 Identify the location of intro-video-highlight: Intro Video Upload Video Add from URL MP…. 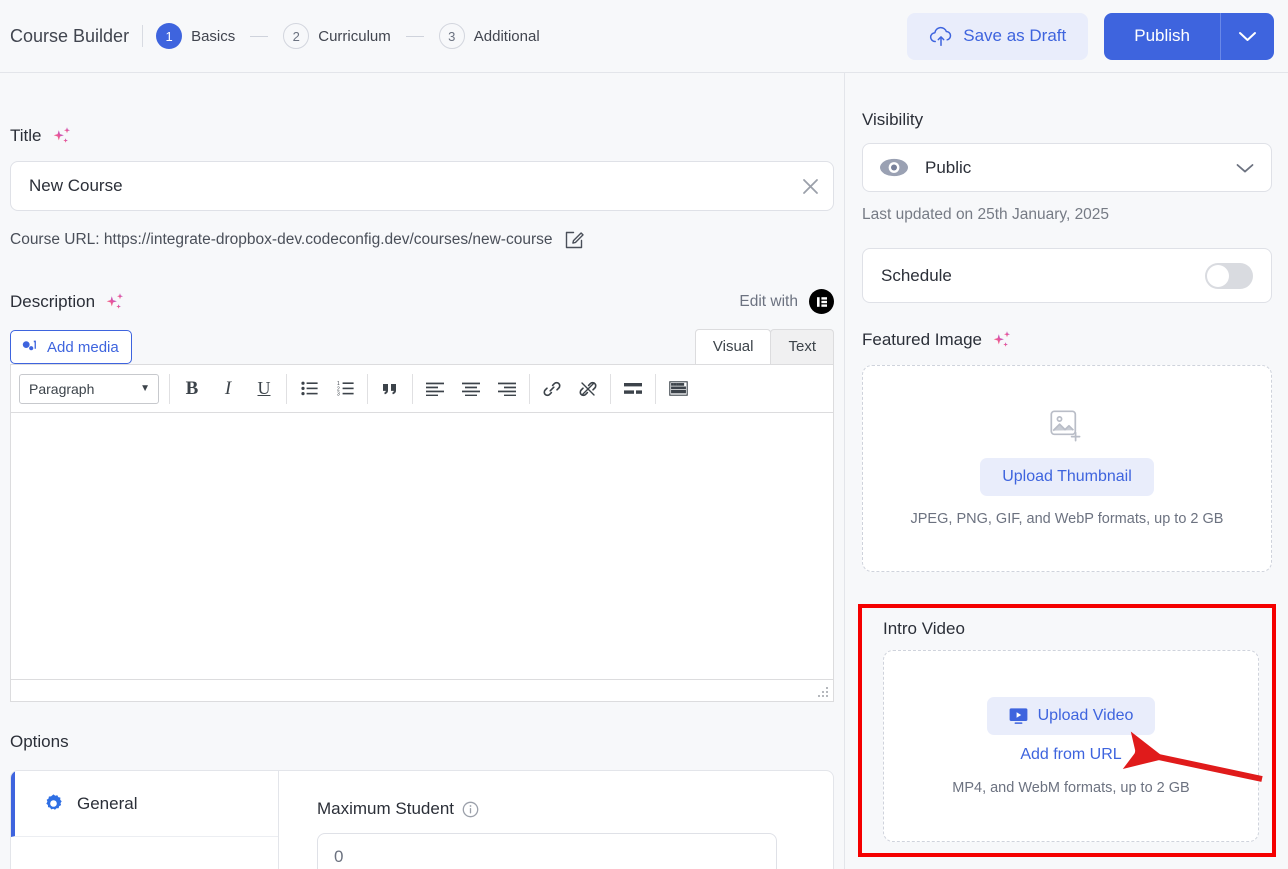
(1067, 730).